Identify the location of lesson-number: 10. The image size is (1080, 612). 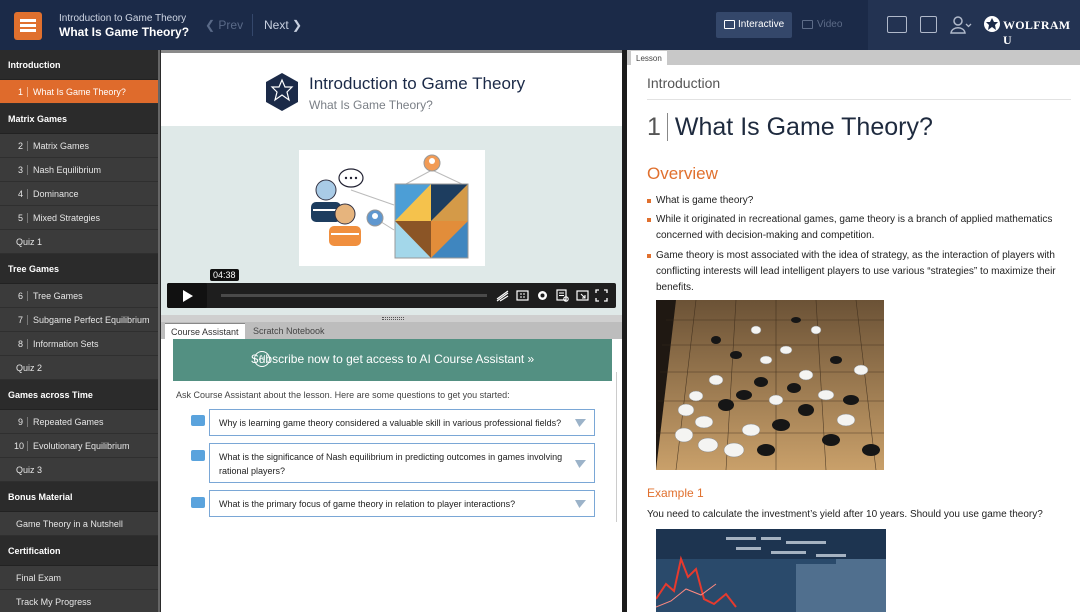
(21, 446).